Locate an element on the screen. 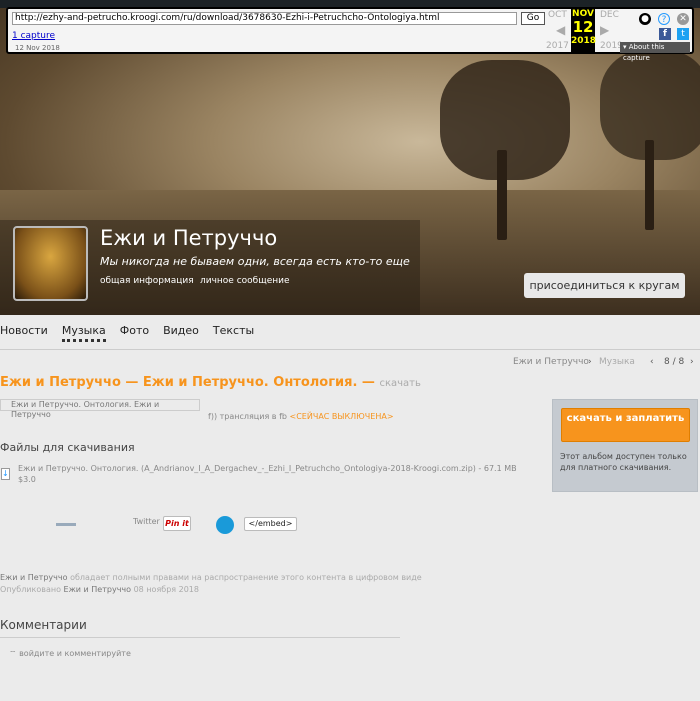 This screenshot has width=700, height=701. message-link: личное сообщение is located at coordinates (245, 281).